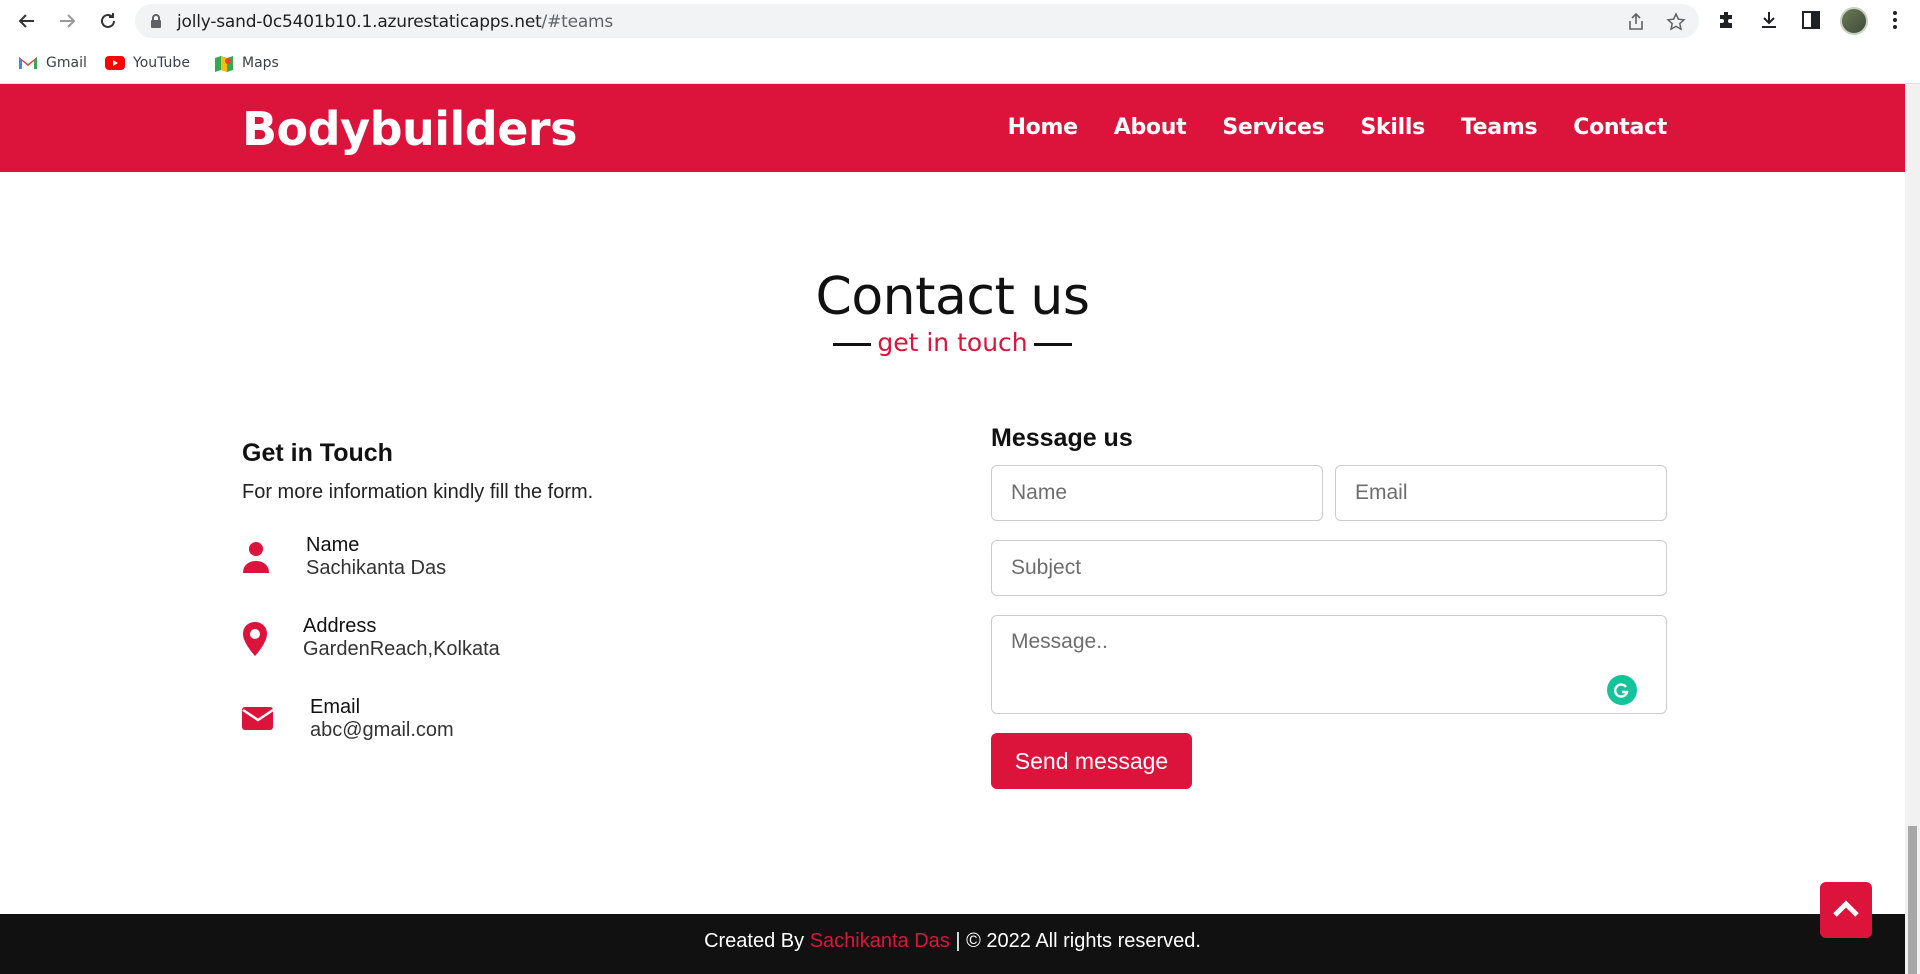 This screenshot has height=974, width=1920. I want to click on nav-link-services: Services, so click(1273, 127).